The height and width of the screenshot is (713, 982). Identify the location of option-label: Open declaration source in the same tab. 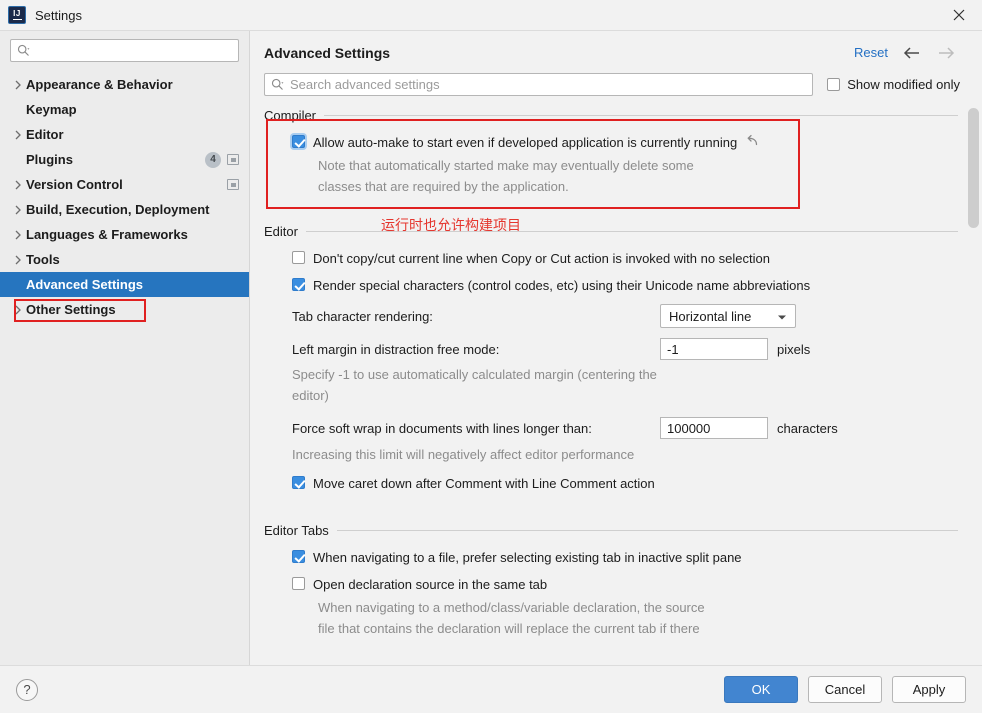
(430, 584).